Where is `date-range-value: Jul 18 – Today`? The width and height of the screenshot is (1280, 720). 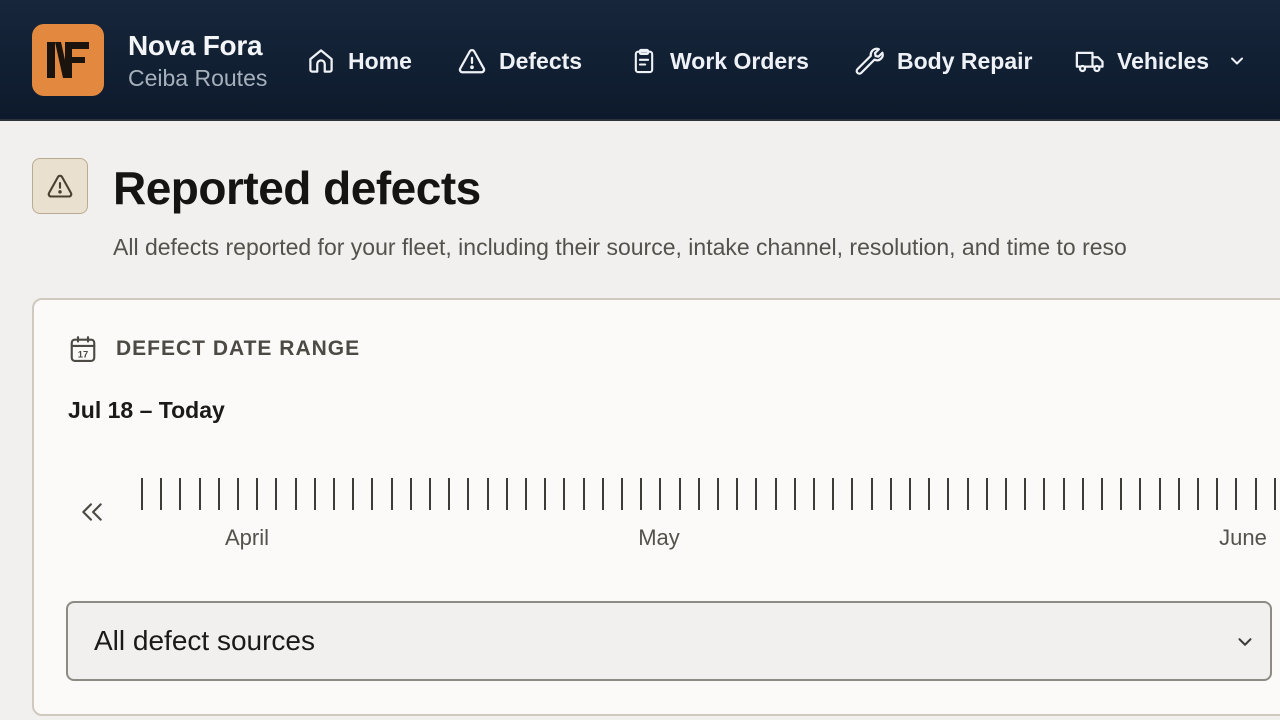 date-range-value: Jul 18 – Today is located at coordinates (146, 410).